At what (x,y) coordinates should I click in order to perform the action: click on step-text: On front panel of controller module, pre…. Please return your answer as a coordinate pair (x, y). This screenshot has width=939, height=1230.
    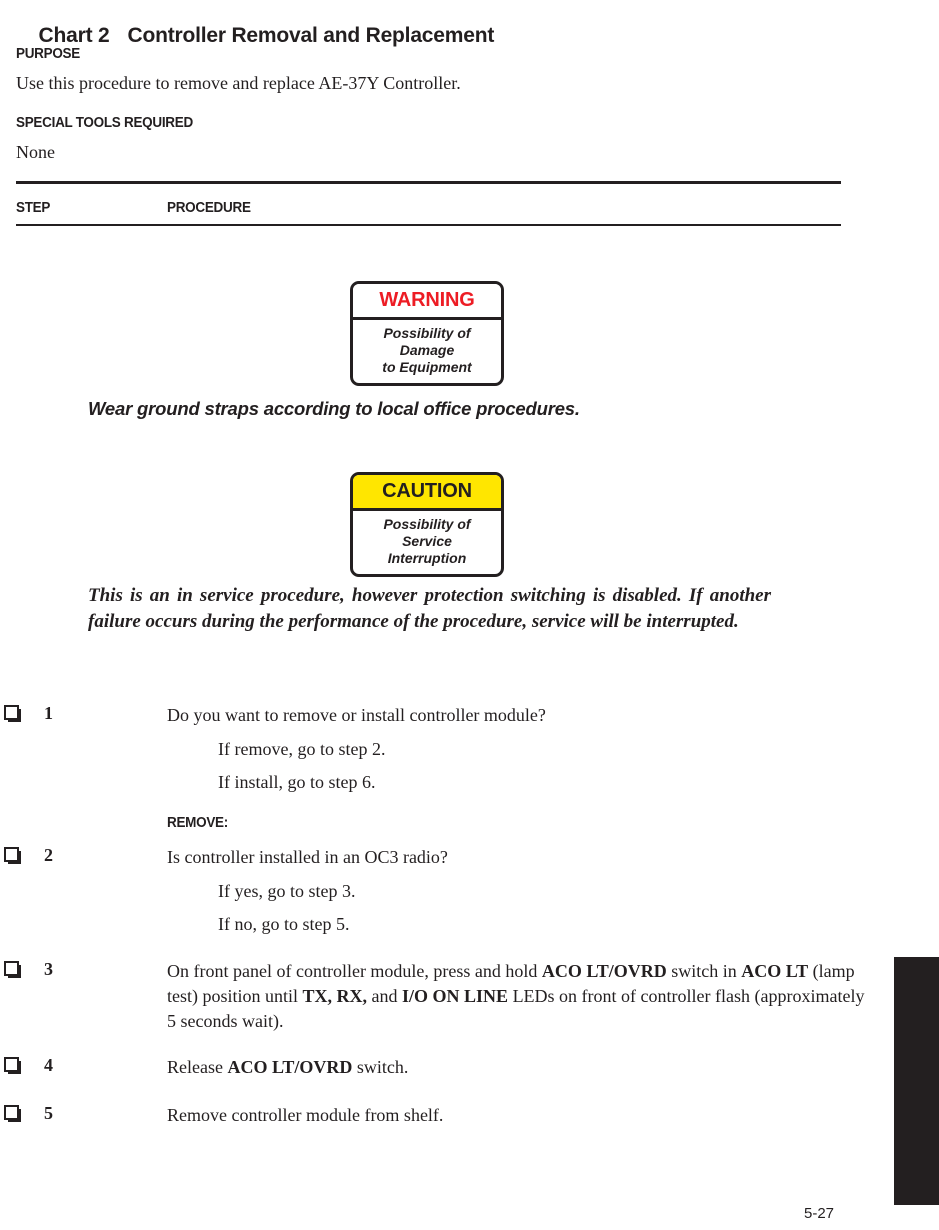
    Looking at the image, I should click on (516, 996).